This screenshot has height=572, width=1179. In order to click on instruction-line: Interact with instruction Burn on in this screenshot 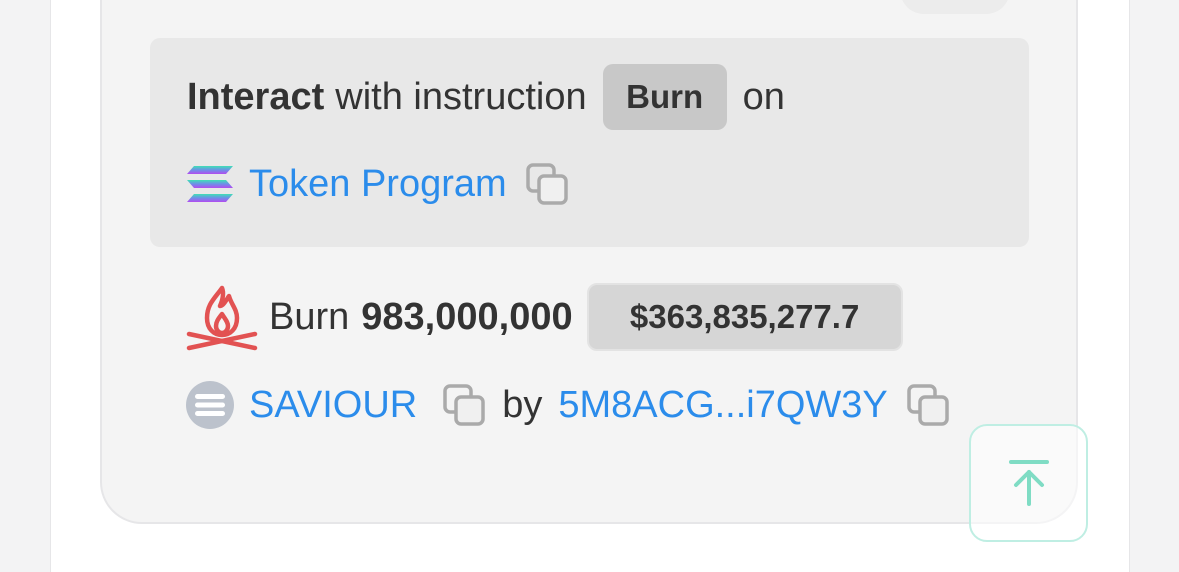, I will do `click(486, 97)`.